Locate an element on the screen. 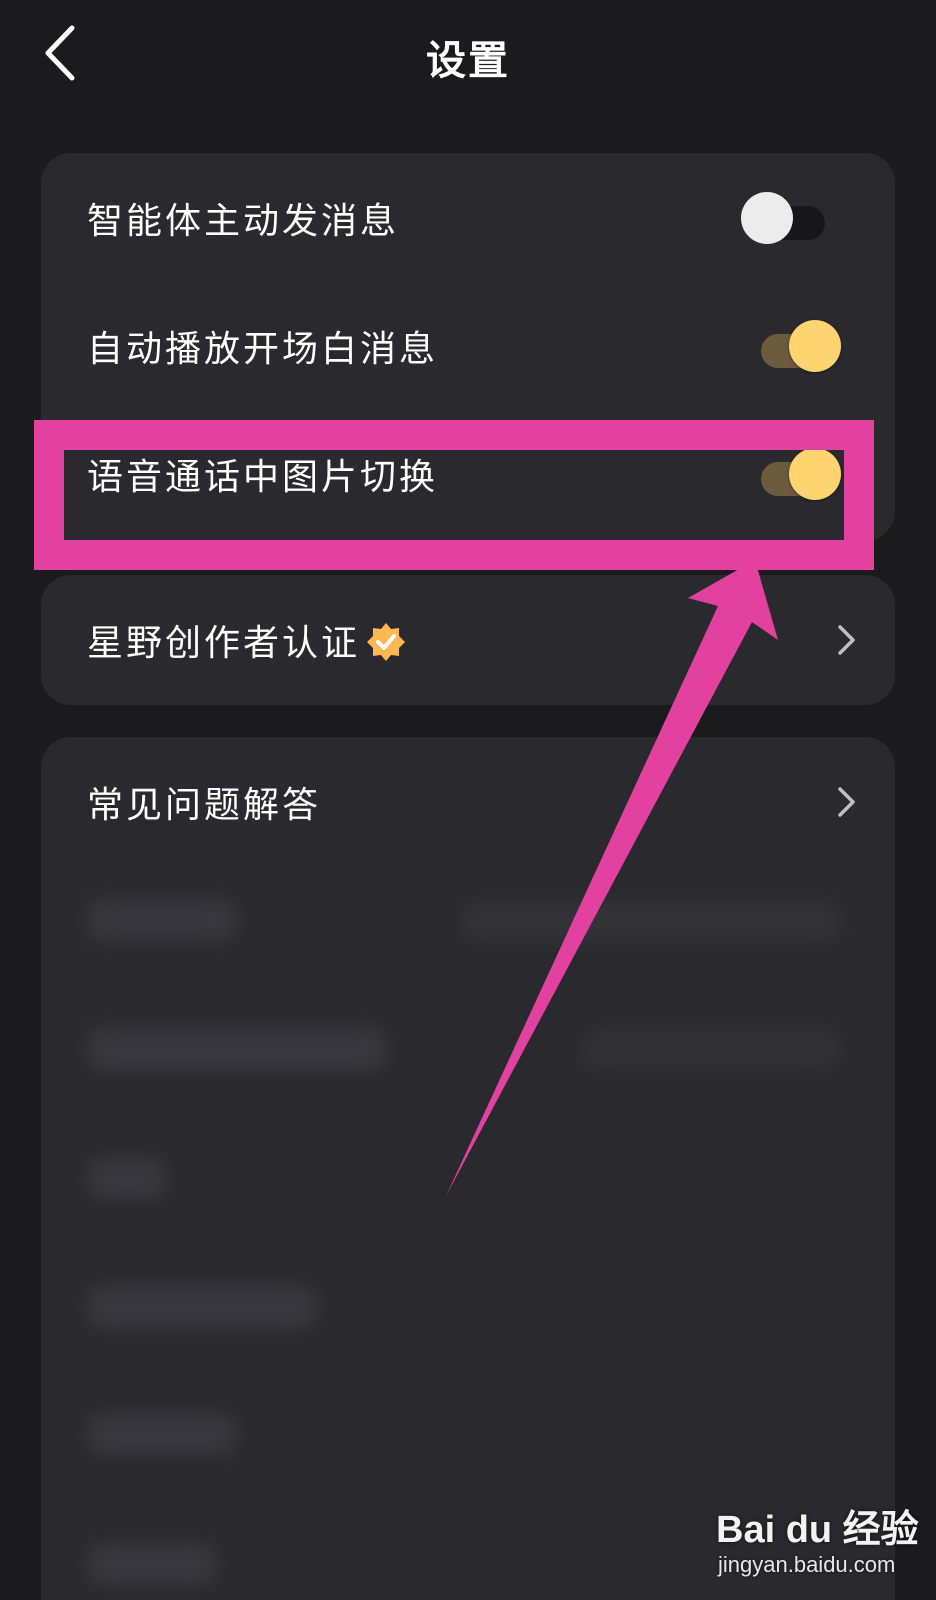 The image size is (936, 1600). toggle-row-autoplay-greeting: 自动播放开场白消息 is located at coordinates (468, 346).